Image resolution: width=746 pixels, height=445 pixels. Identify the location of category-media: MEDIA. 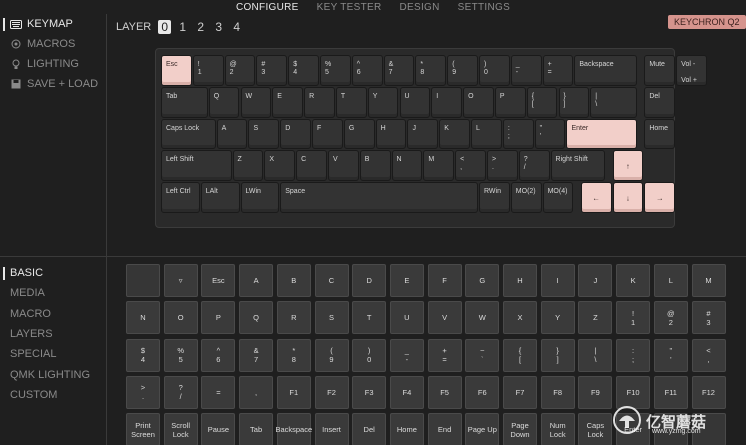
(53, 293).